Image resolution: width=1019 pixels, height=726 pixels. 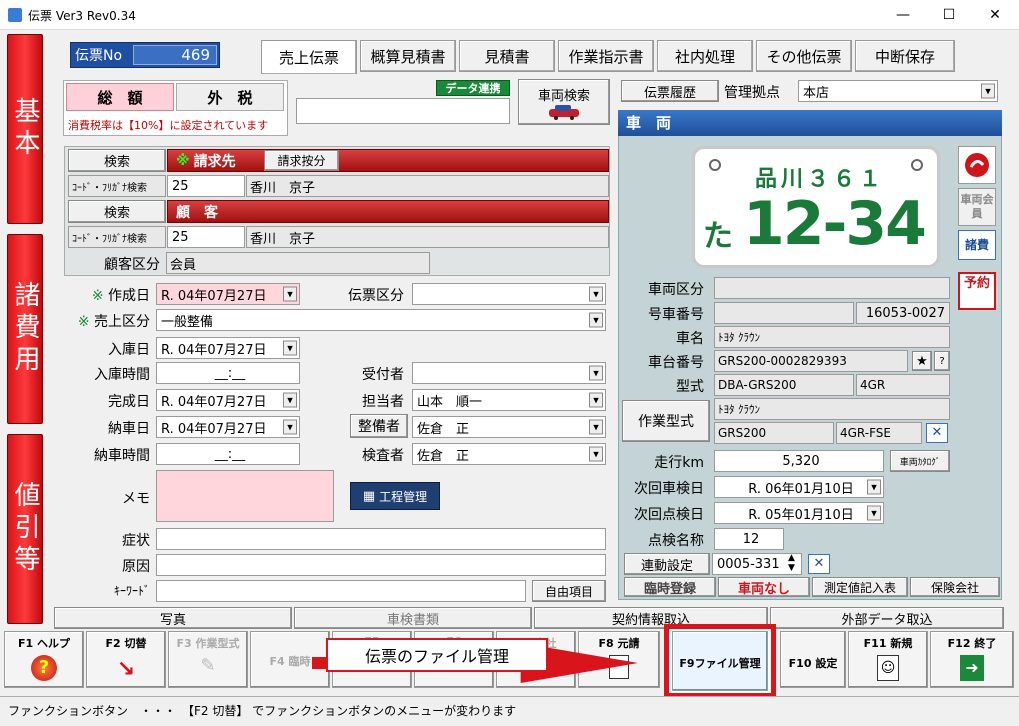 I want to click on in-time-input: __:__, so click(x=228, y=373).